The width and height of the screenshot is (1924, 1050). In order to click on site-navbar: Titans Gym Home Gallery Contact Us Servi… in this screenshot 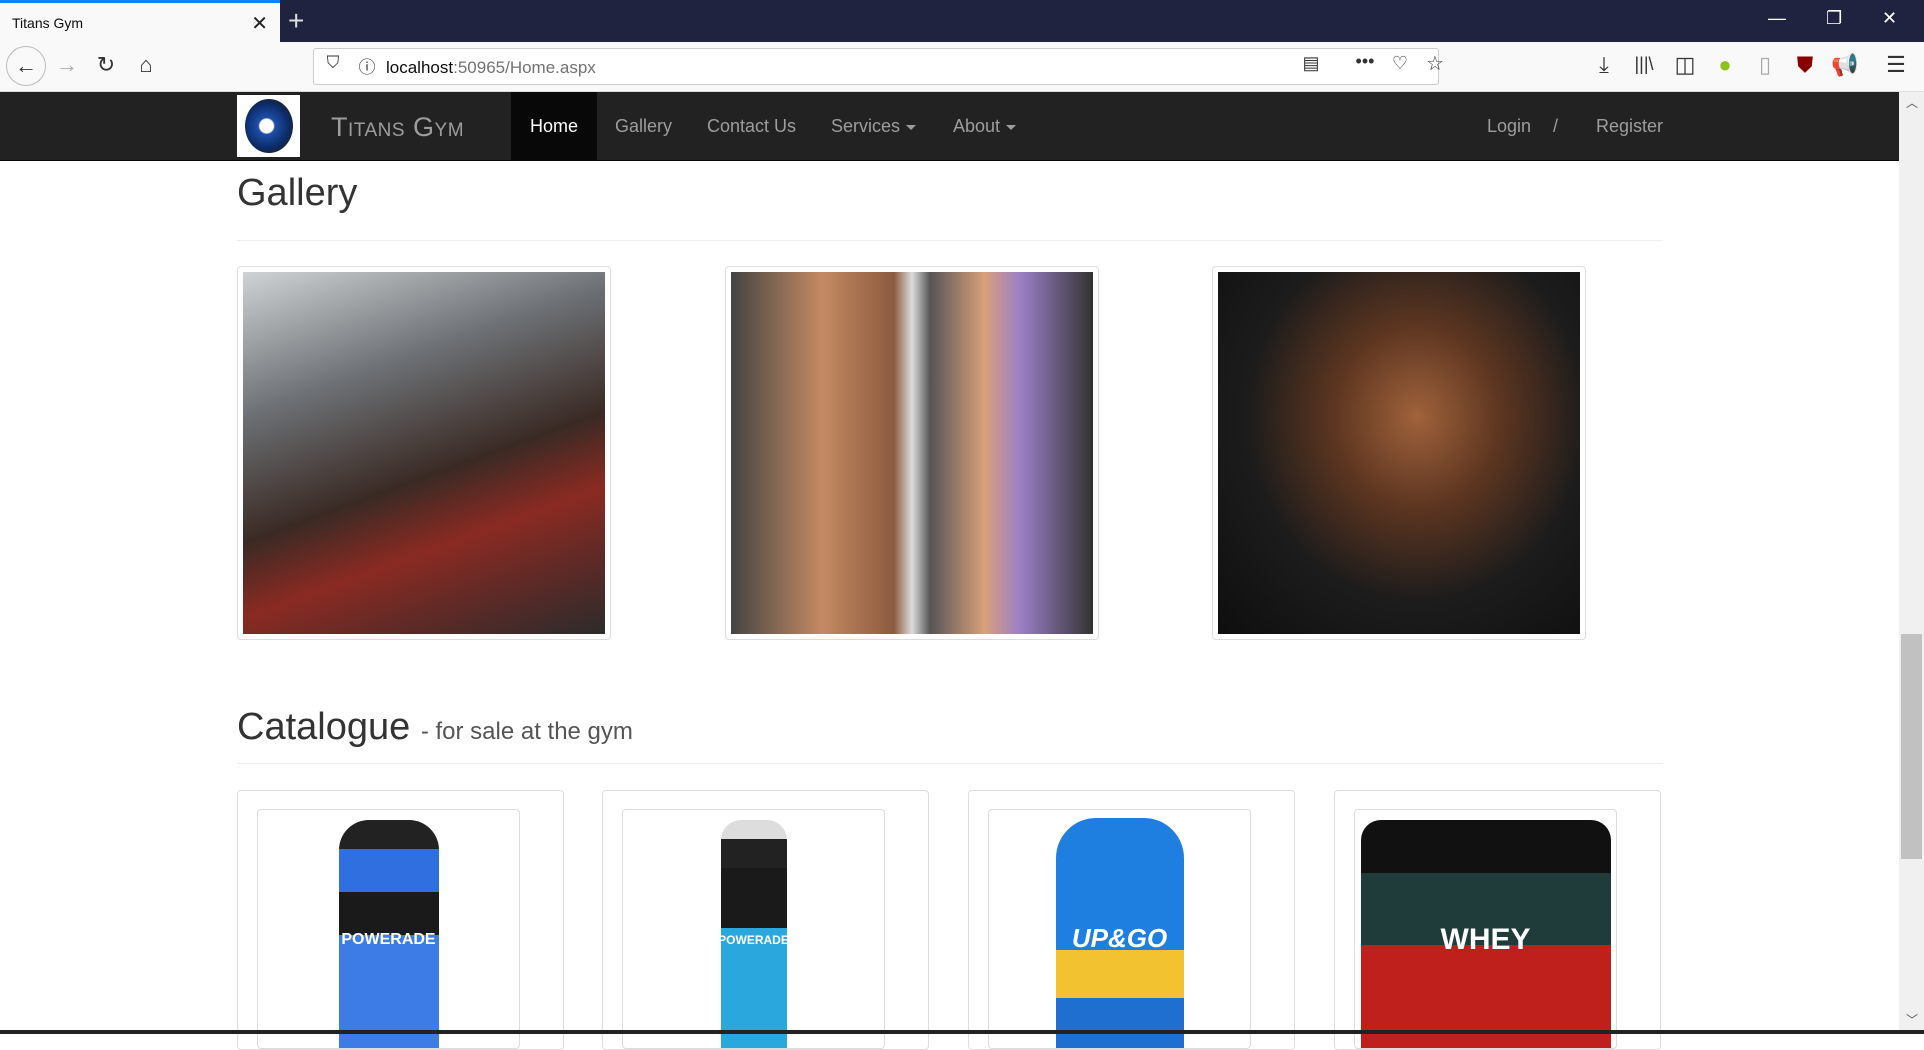, I will do `click(949, 126)`.